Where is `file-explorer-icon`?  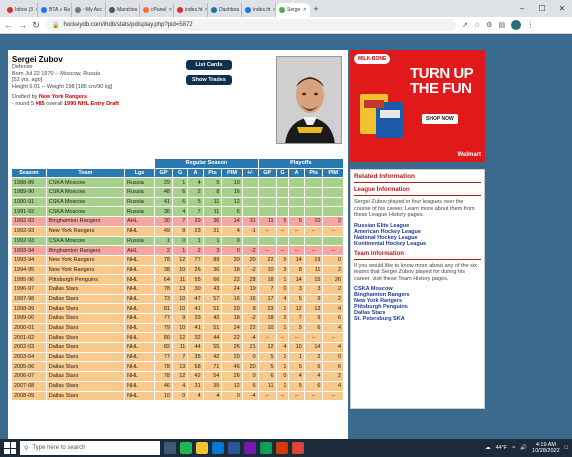
file-explorer-icon is located at coordinates (202, 448).